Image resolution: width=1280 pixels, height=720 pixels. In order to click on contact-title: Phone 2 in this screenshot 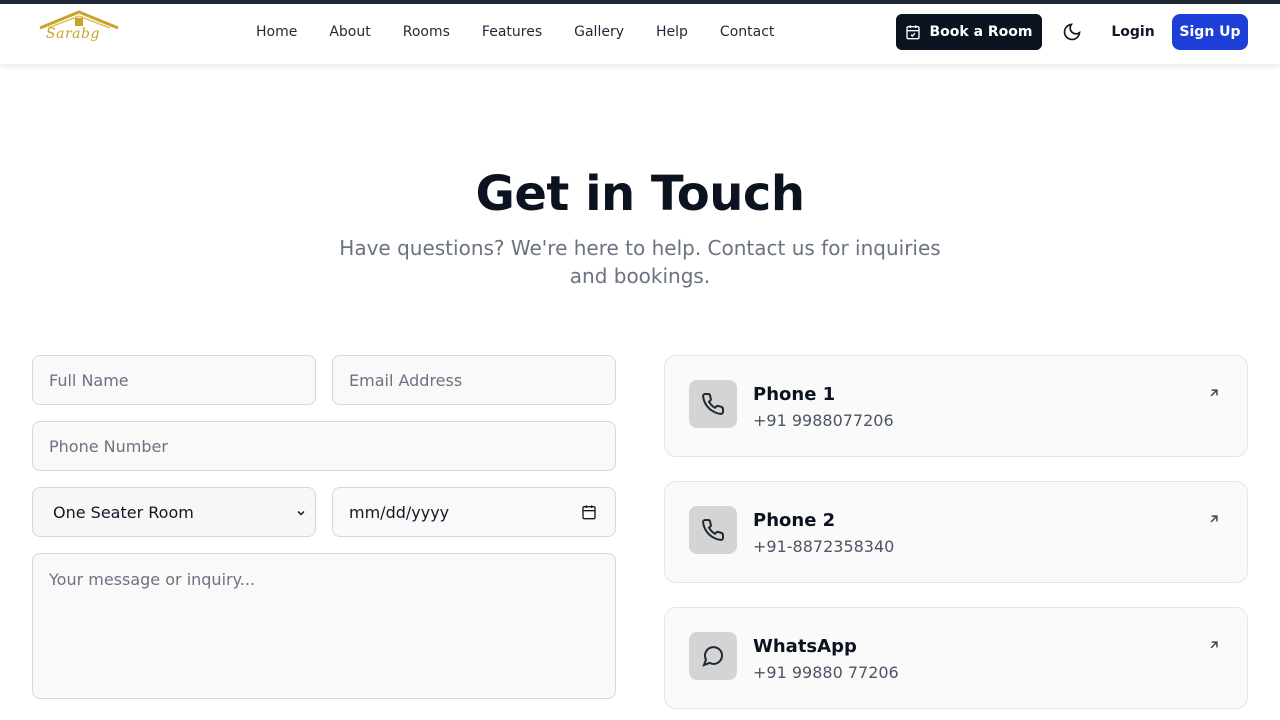, I will do `click(794, 520)`.